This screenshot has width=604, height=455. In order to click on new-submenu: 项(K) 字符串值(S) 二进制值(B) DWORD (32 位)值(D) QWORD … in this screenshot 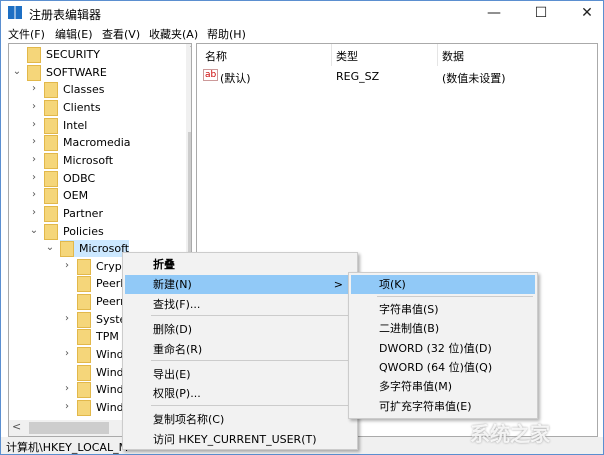, I will do `click(443, 345)`.